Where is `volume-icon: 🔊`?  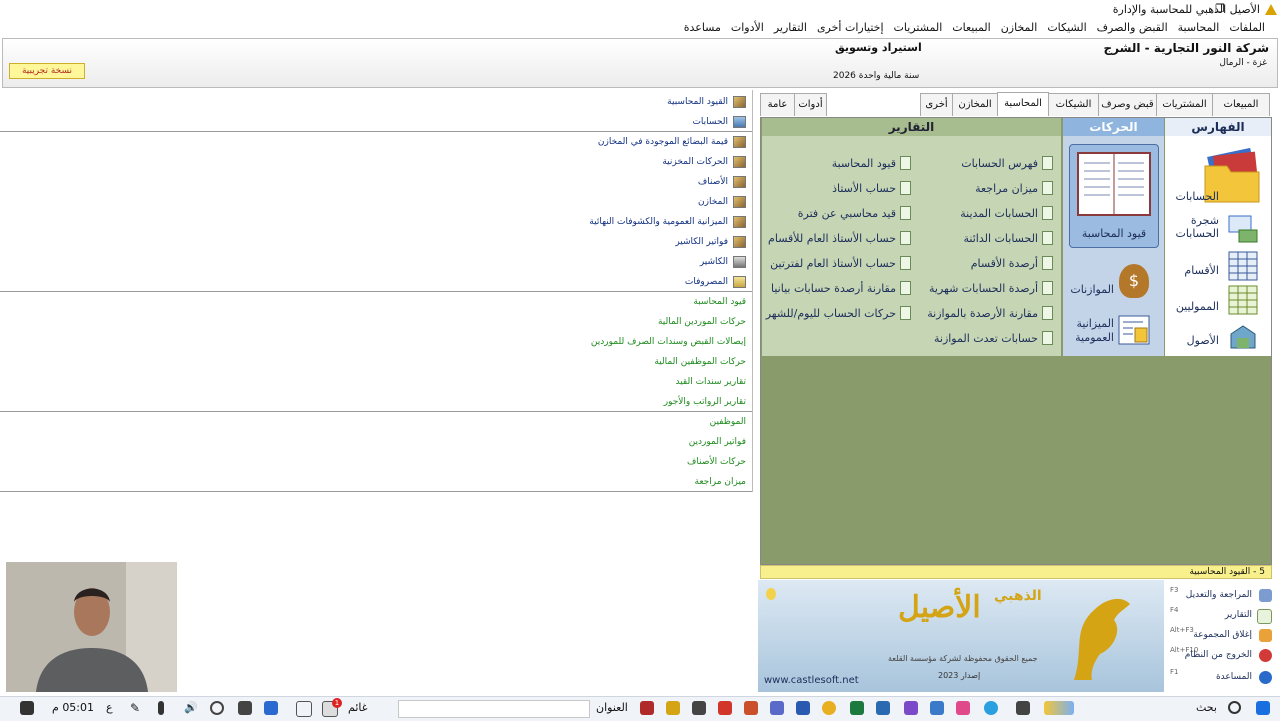 volume-icon: 🔊 is located at coordinates (191, 708).